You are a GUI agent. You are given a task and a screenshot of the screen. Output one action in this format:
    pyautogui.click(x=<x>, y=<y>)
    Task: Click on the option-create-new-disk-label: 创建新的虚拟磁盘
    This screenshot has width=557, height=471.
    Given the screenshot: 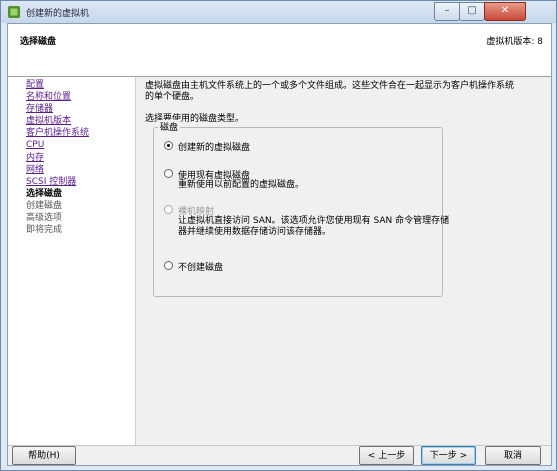 What is the action you would take?
    pyautogui.click(x=214, y=148)
    